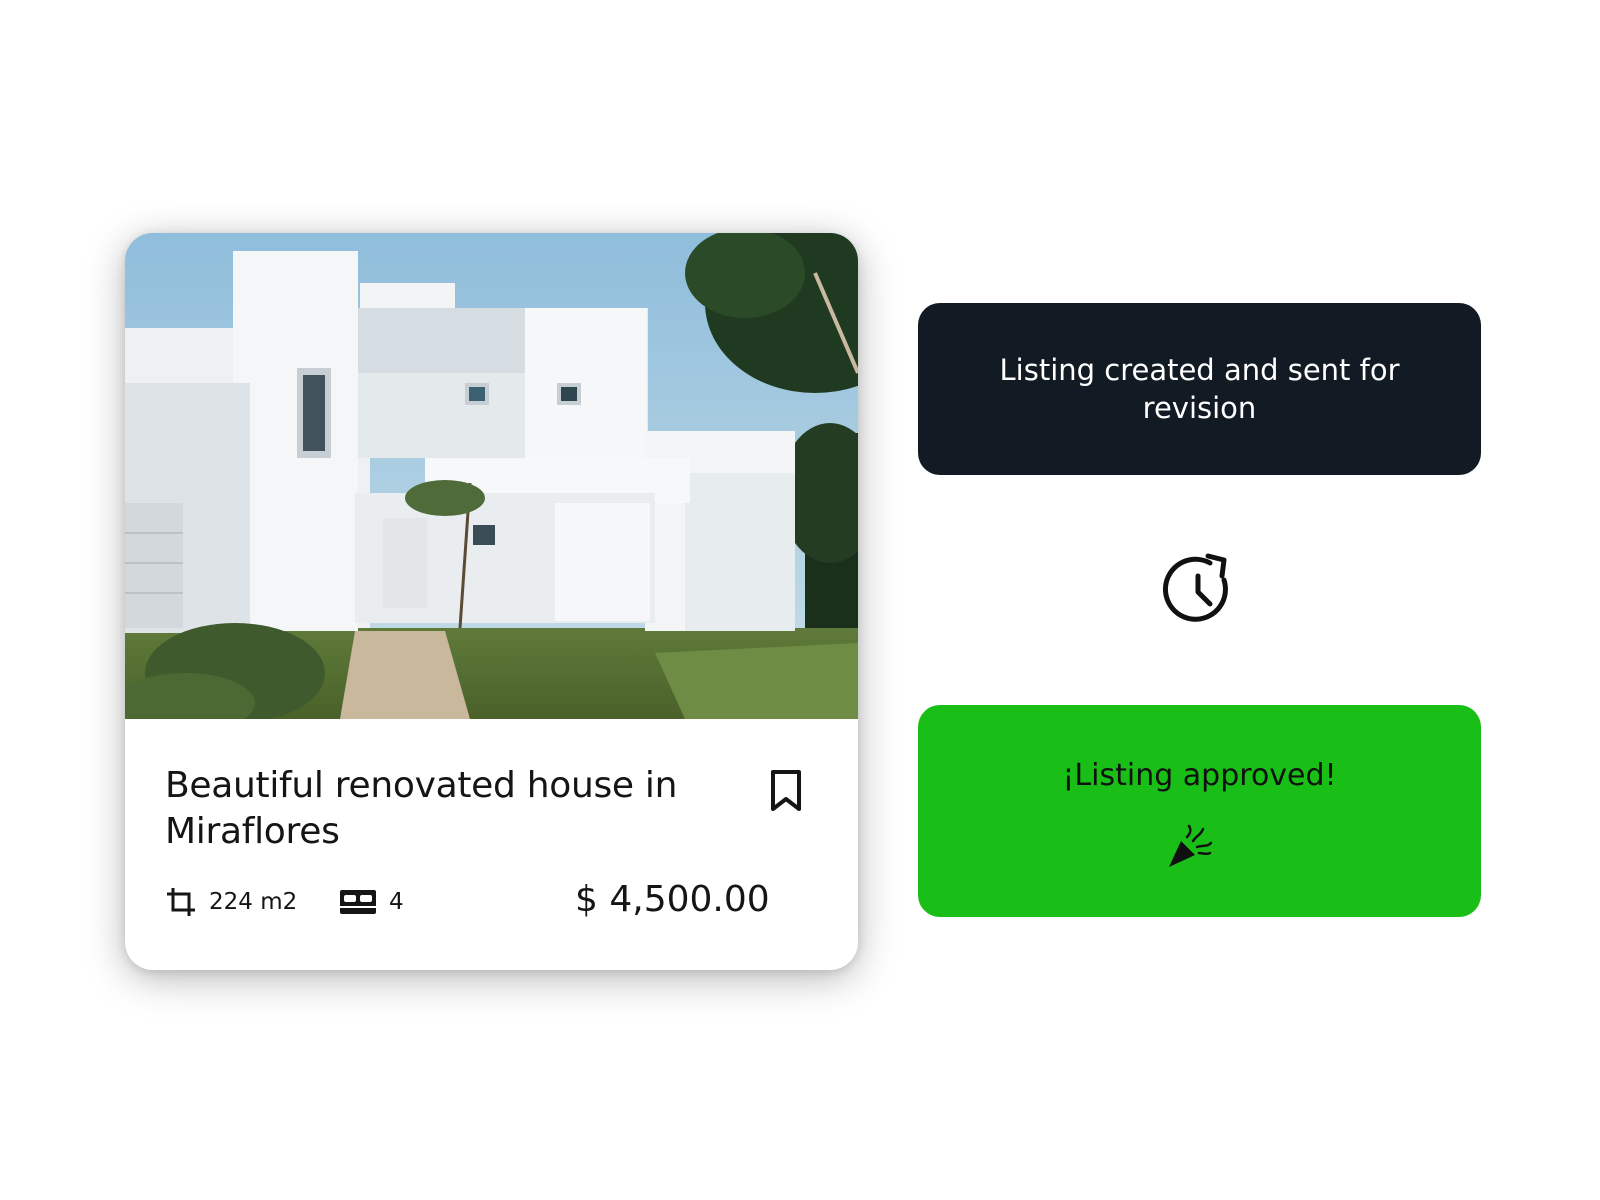 The image size is (1600, 1200). I want to click on area-info: 224 m2, so click(231, 902).